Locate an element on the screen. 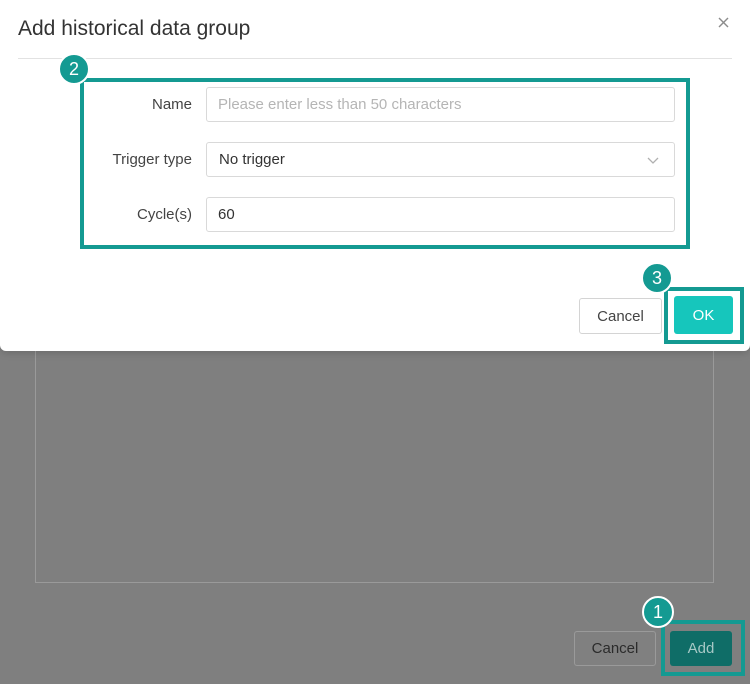 The width and height of the screenshot is (750, 684). trigger-type-value: No trigger is located at coordinates (252, 159).